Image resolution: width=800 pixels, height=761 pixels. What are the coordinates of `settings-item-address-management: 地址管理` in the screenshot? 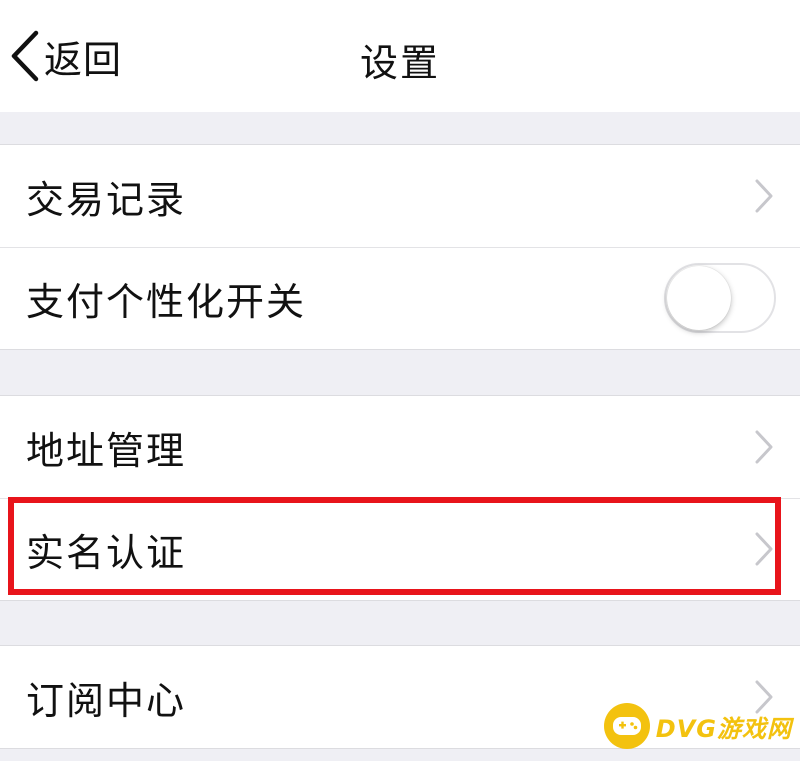 It's located at (400, 447).